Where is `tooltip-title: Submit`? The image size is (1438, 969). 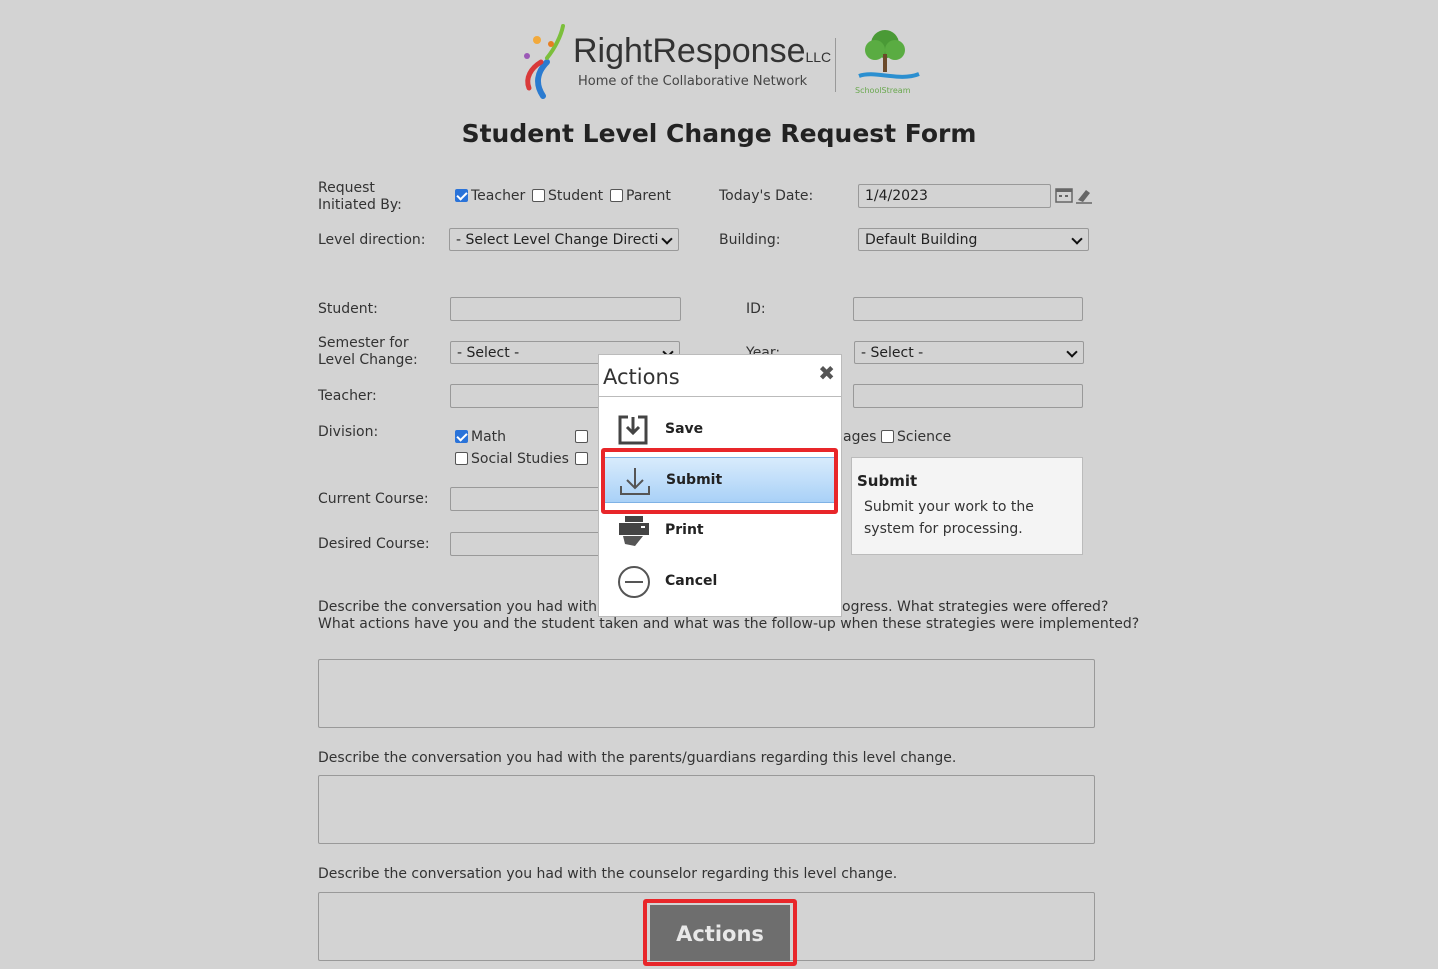 tooltip-title: Submit is located at coordinates (887, 481).